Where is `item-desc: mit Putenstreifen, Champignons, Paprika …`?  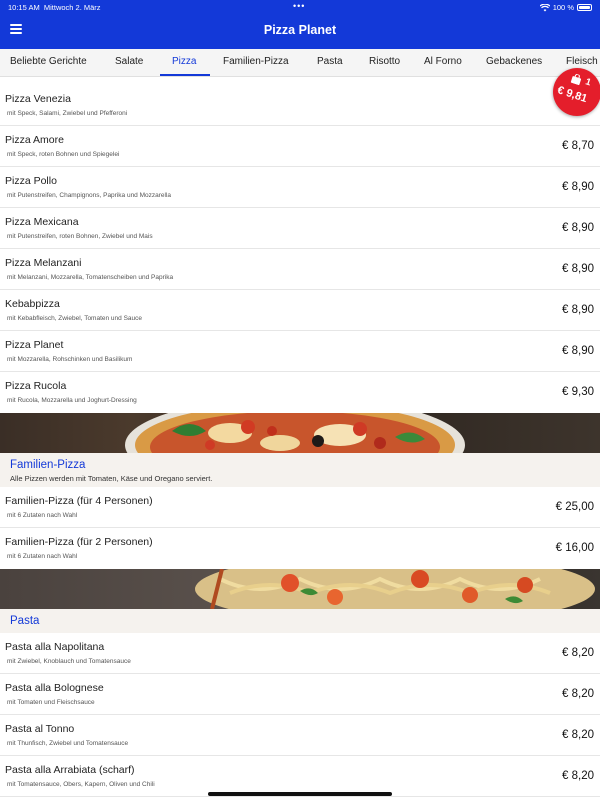 item-desc: mit Putenstreifen, Champignons, Paprika … is located at coordinates (89, 195).